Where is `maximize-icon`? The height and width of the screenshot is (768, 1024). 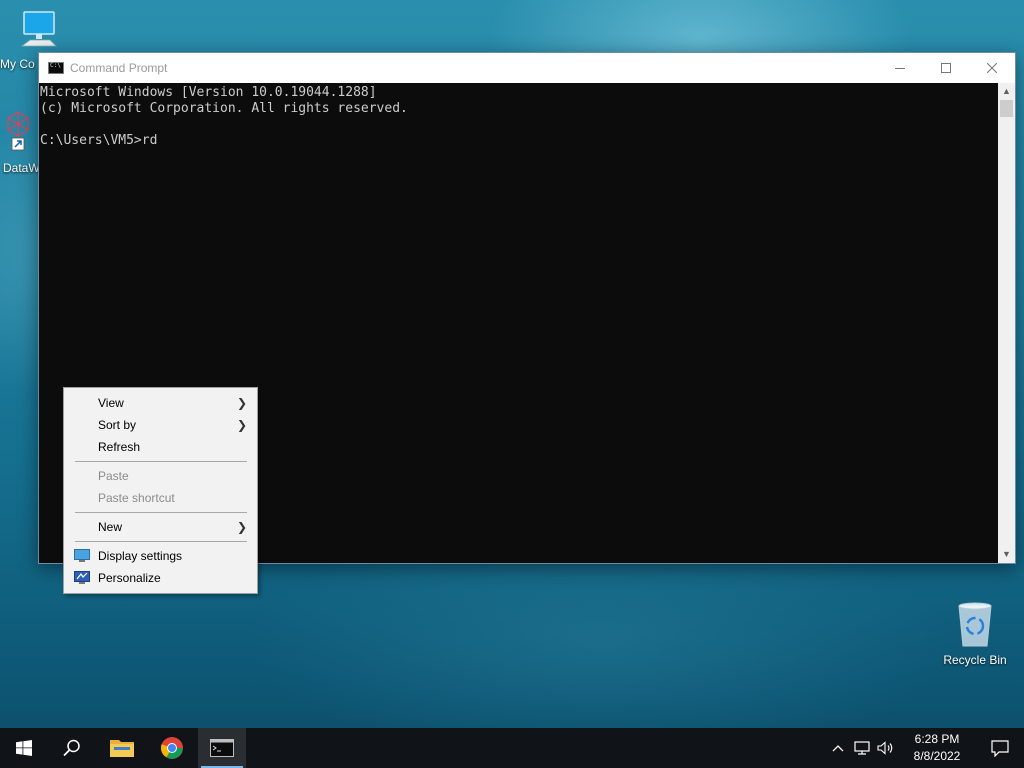 maximize-icon is located at coordinates (946, 68).